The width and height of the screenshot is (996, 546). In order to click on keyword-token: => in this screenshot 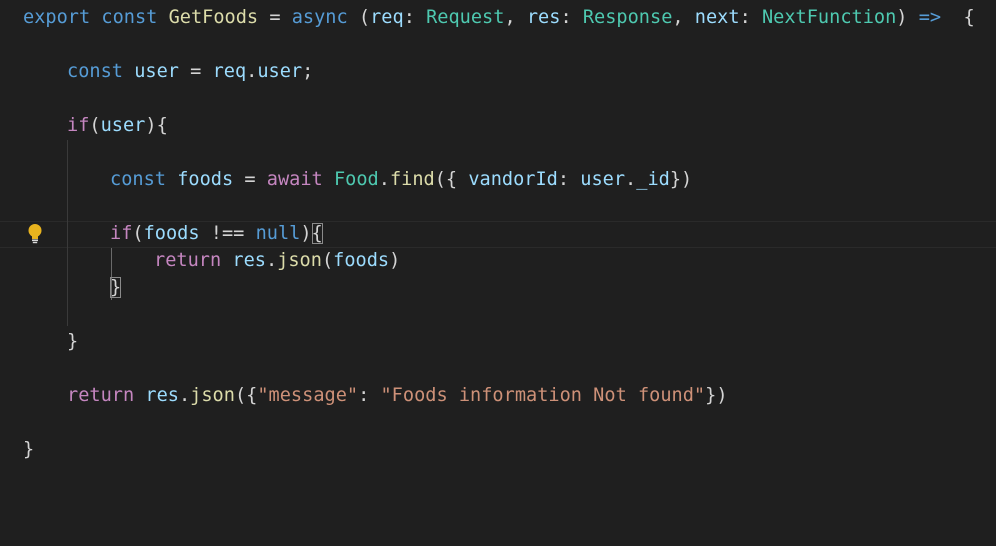, I will do `click(930, 17)`.